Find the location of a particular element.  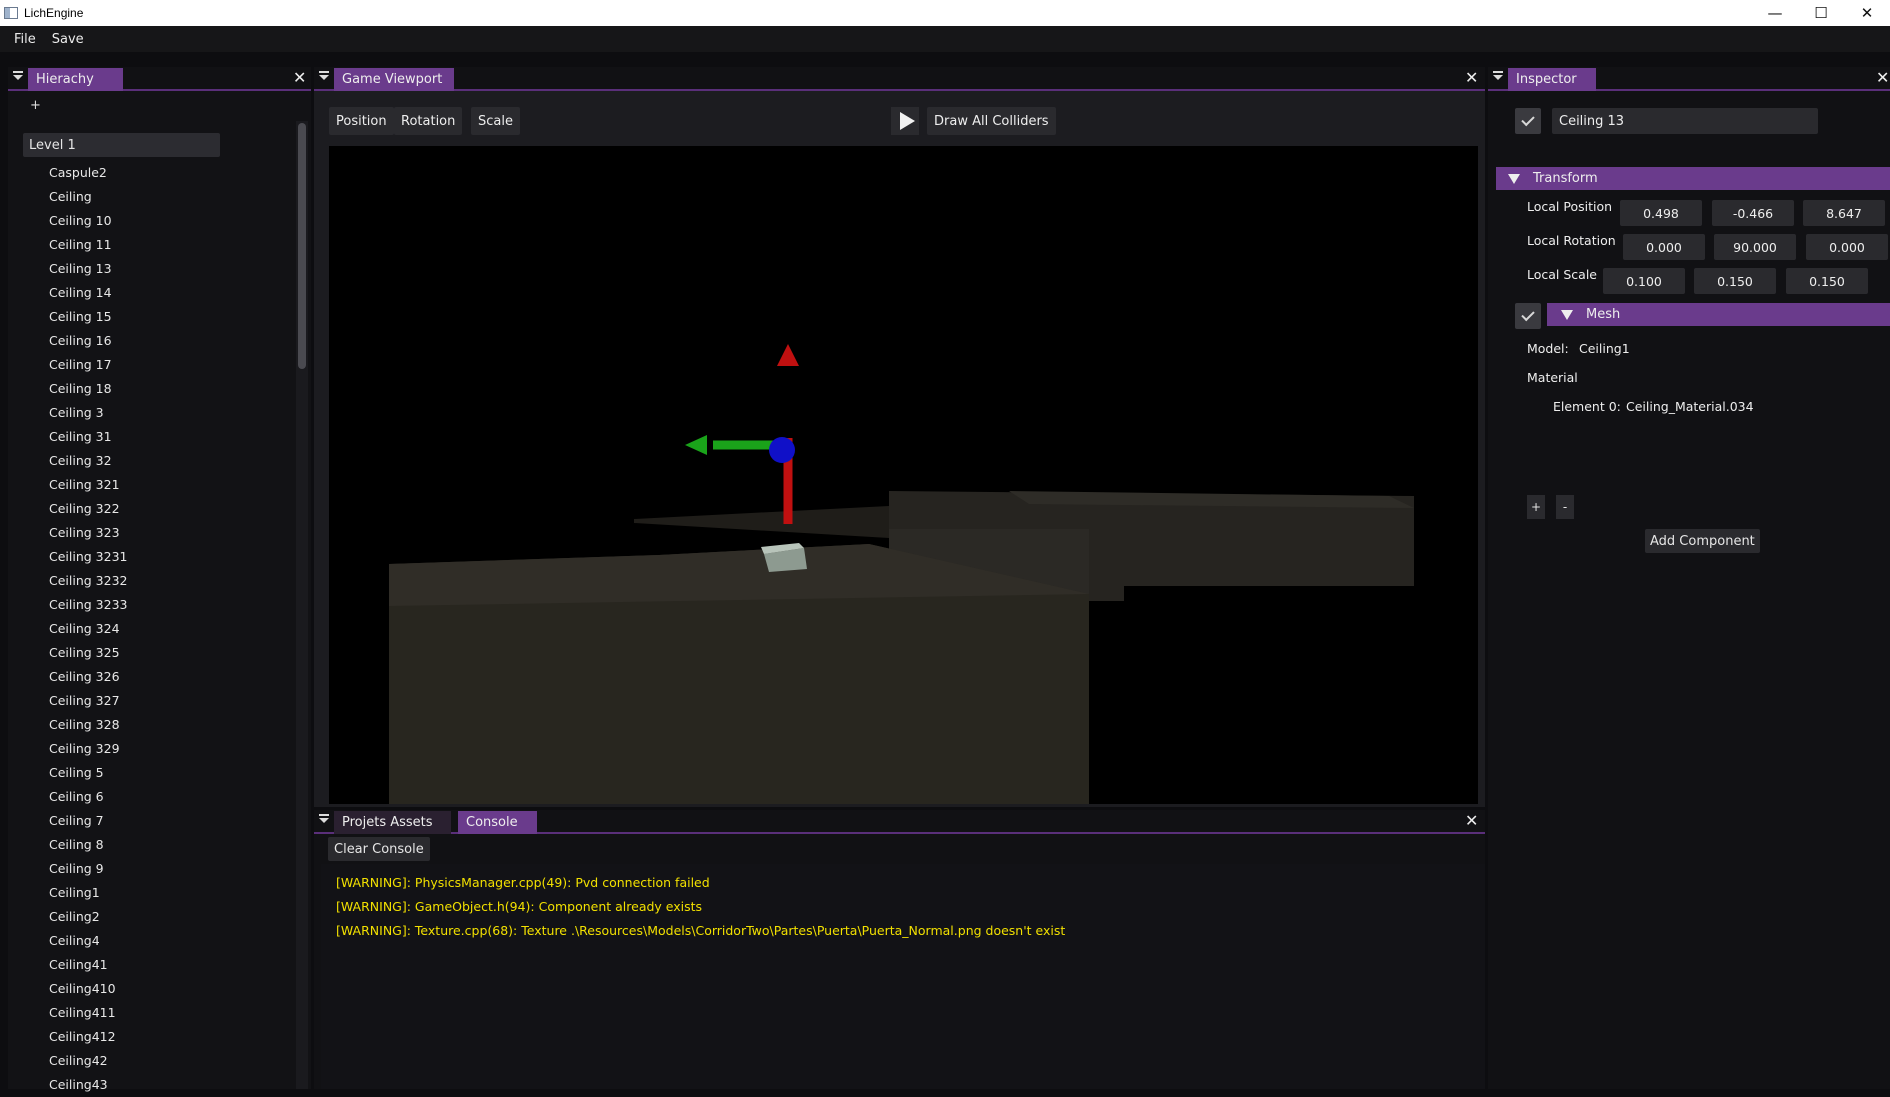

hierarchy-item: Ceiling 10 is located at coordinates (88, 221).